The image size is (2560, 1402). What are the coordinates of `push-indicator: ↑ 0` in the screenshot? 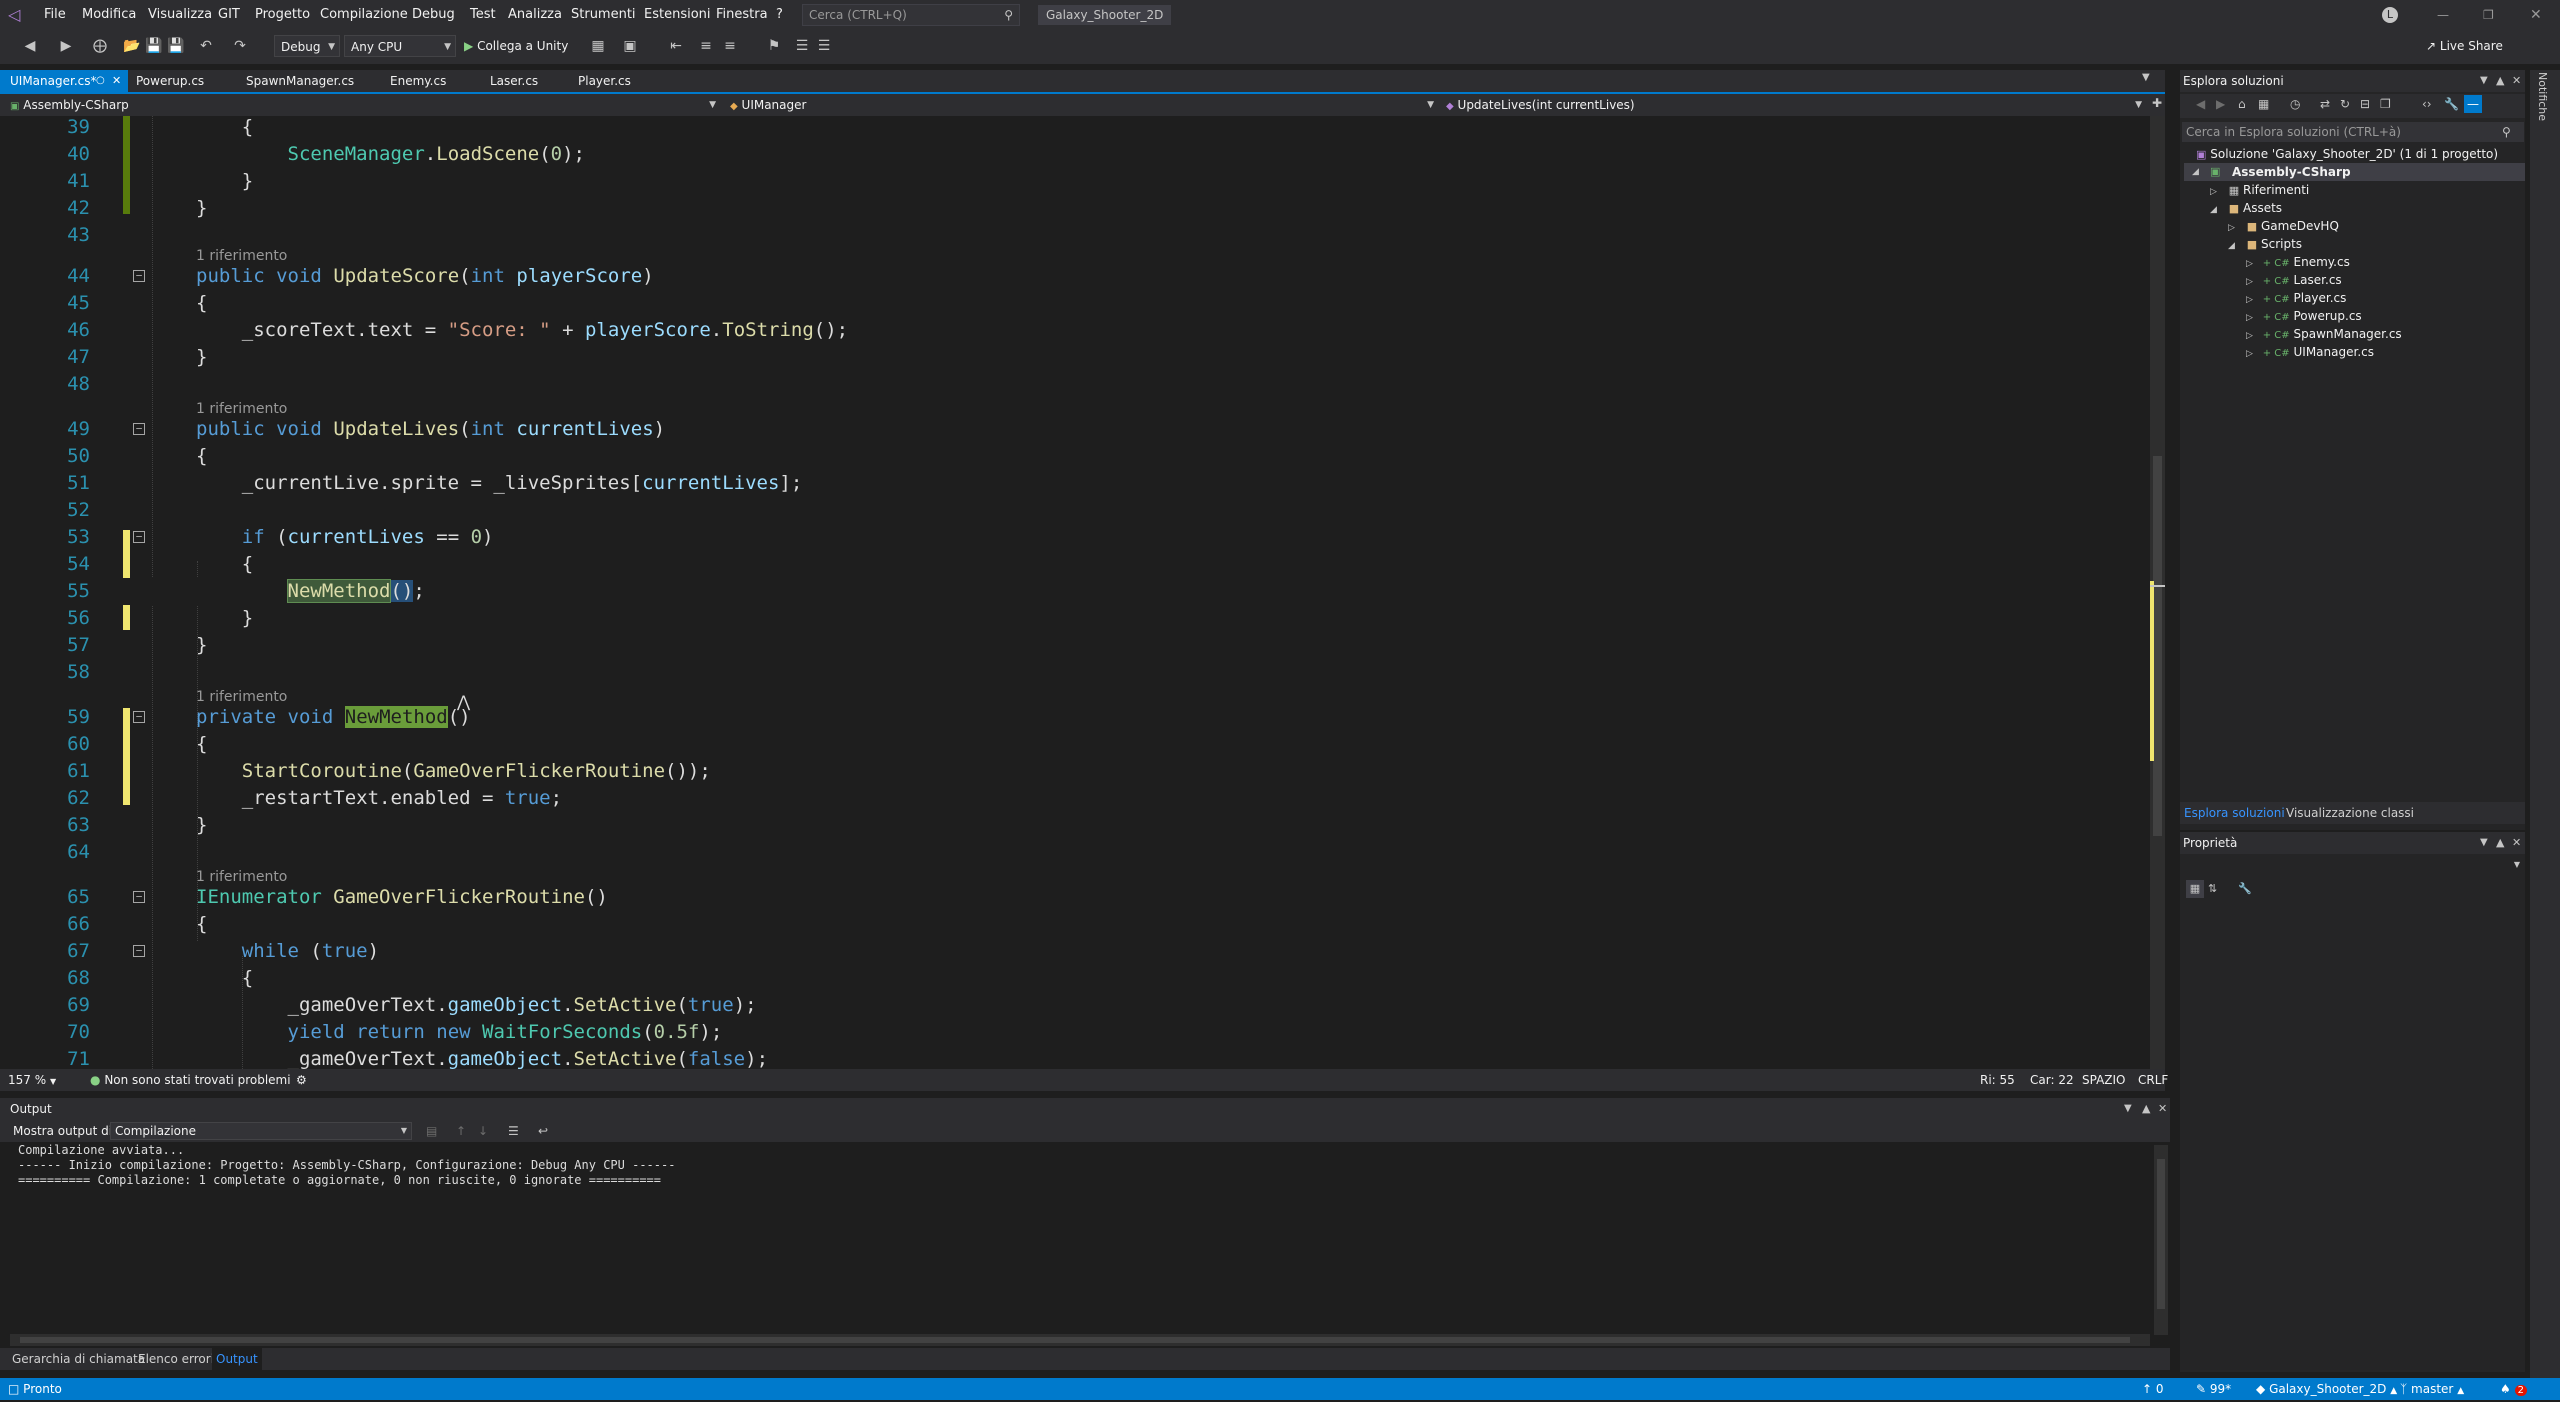 It's located at (2153, 1389).